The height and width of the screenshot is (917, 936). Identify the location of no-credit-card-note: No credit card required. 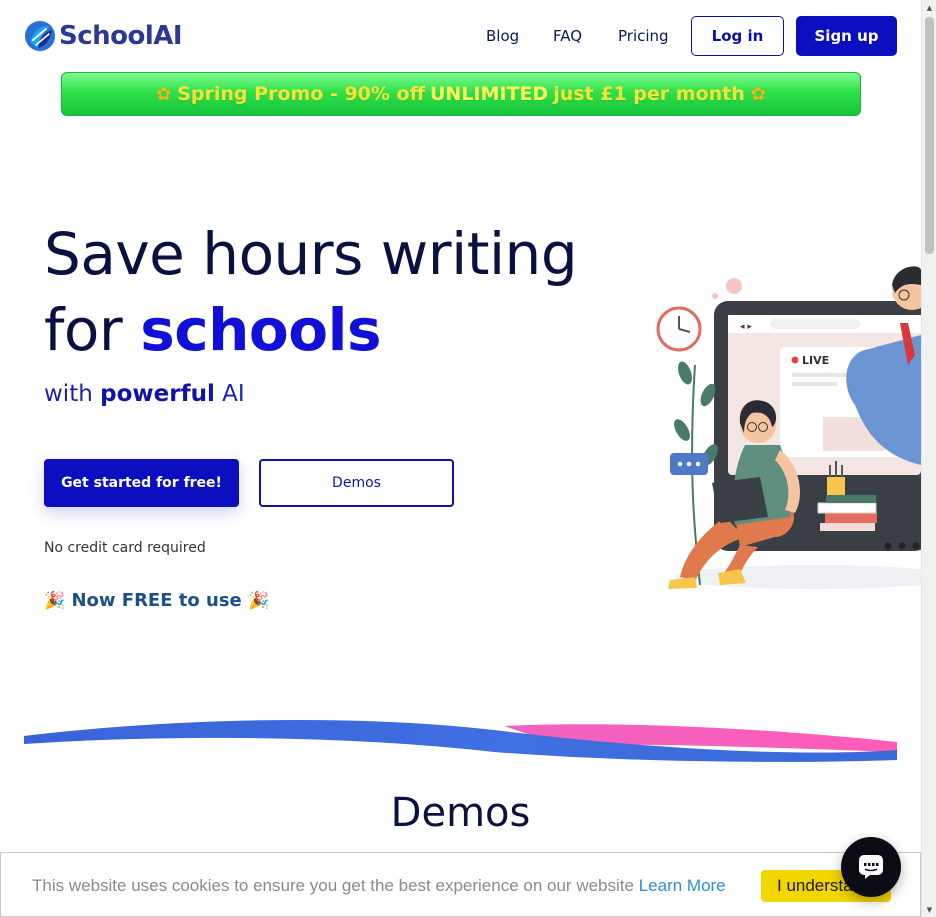
(125, 548).